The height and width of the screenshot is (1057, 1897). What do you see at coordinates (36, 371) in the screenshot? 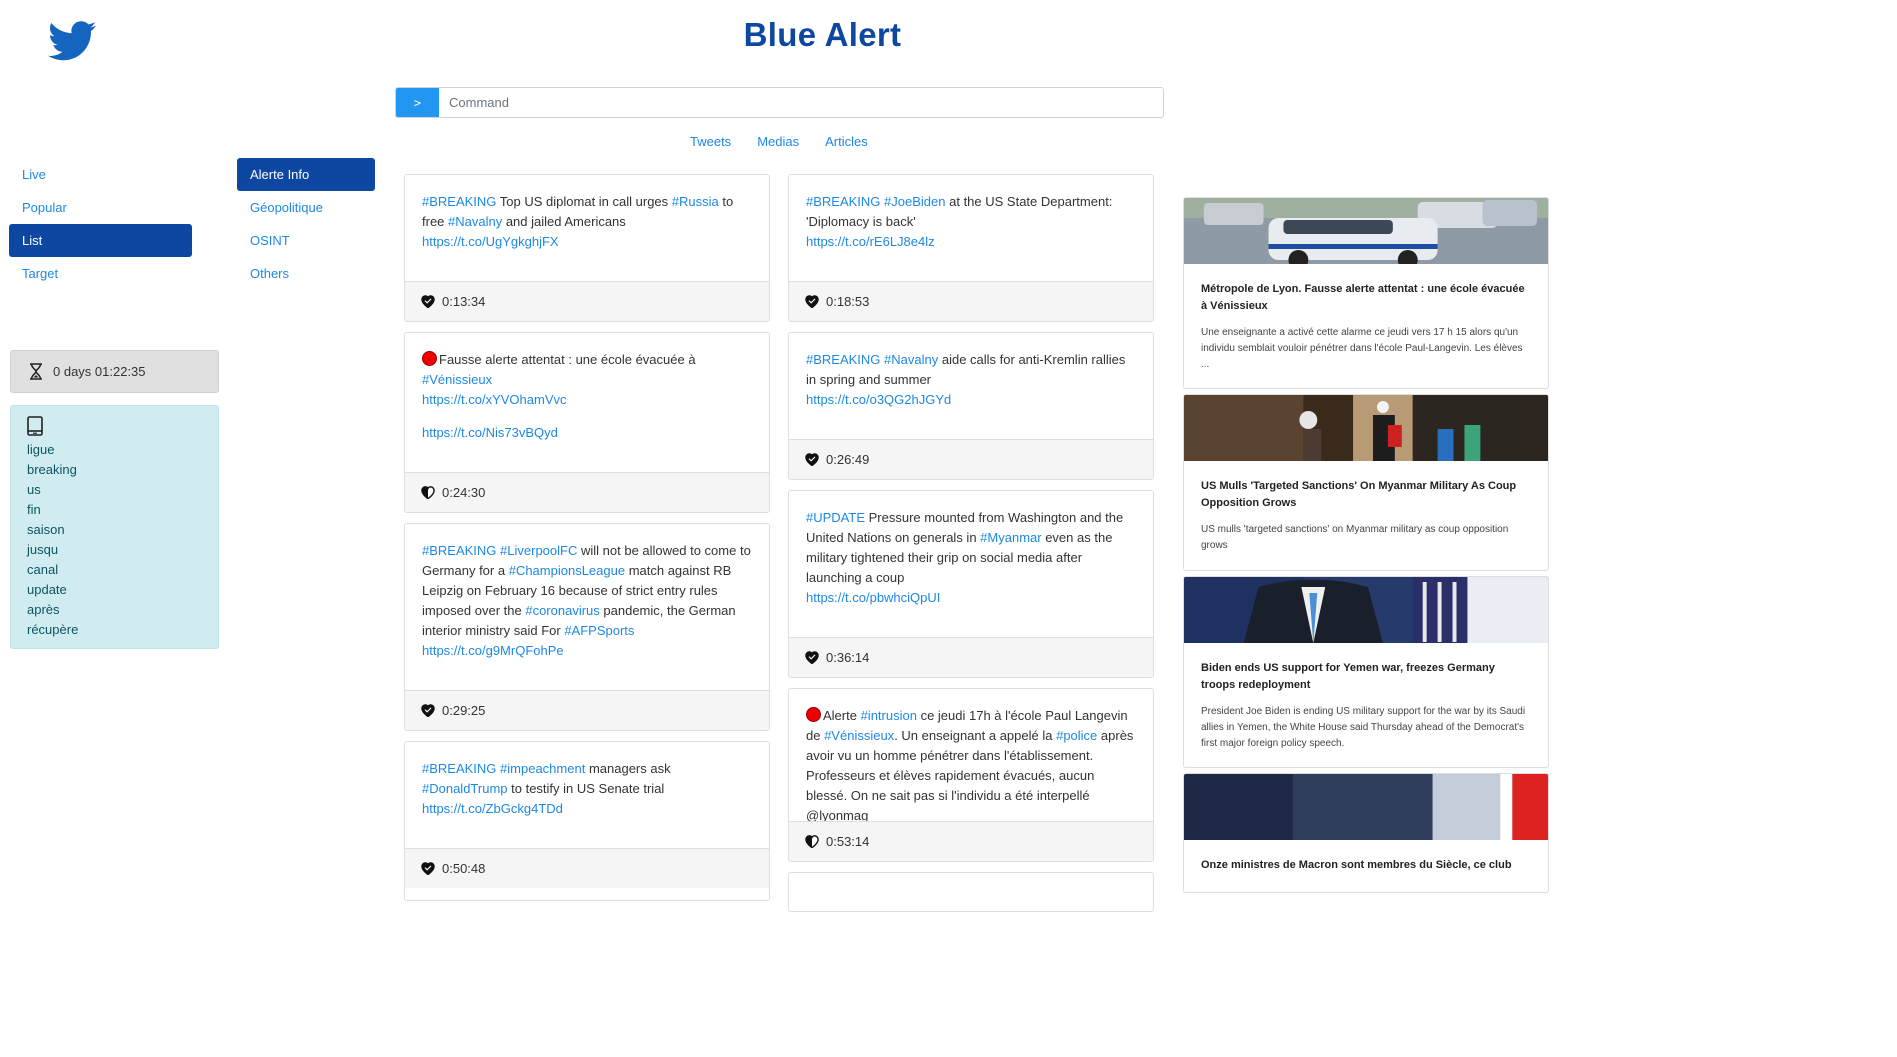
I see `hourglass-icon` at bounding box center [36, 371].